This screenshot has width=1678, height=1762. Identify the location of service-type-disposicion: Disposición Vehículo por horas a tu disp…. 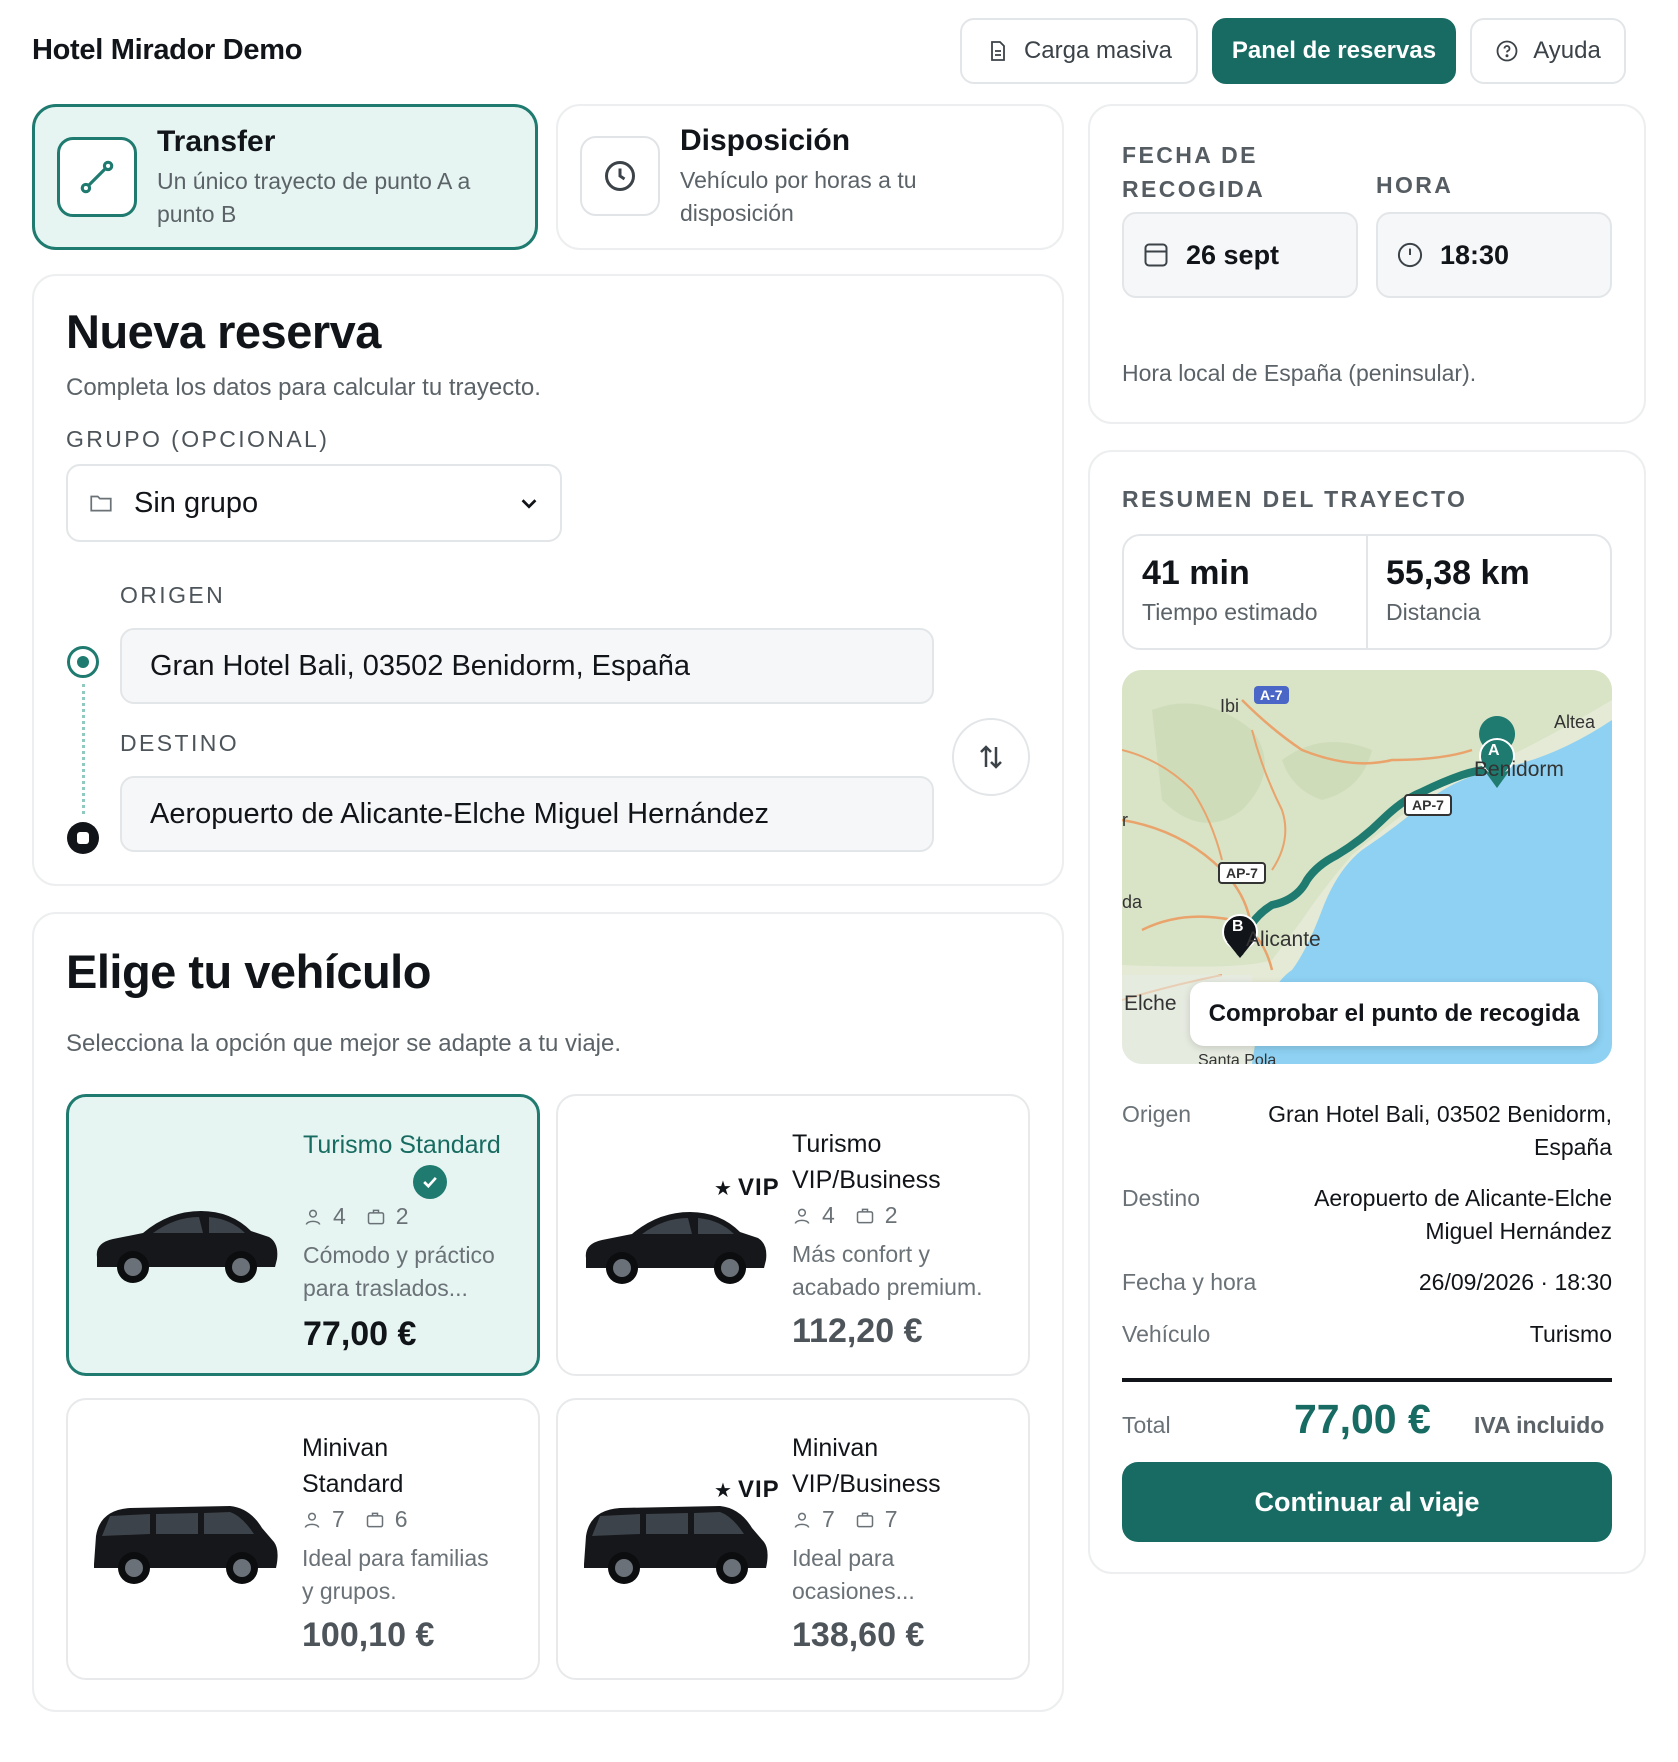
(810, 177).